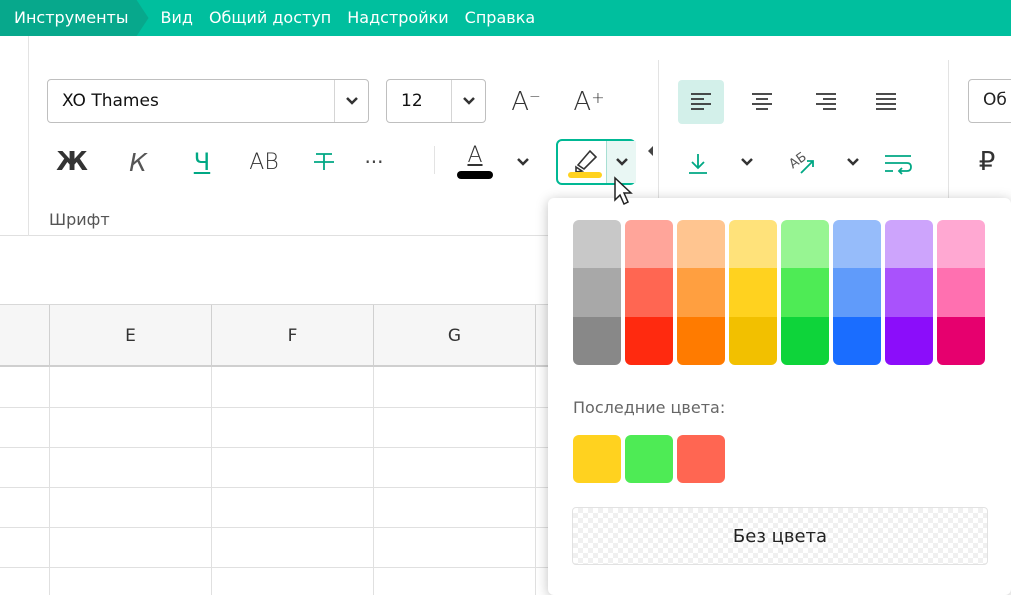 The width and height of the screenshot is (1011, 595). I want to click on mouse-cursor-icon, so click(624, 193).